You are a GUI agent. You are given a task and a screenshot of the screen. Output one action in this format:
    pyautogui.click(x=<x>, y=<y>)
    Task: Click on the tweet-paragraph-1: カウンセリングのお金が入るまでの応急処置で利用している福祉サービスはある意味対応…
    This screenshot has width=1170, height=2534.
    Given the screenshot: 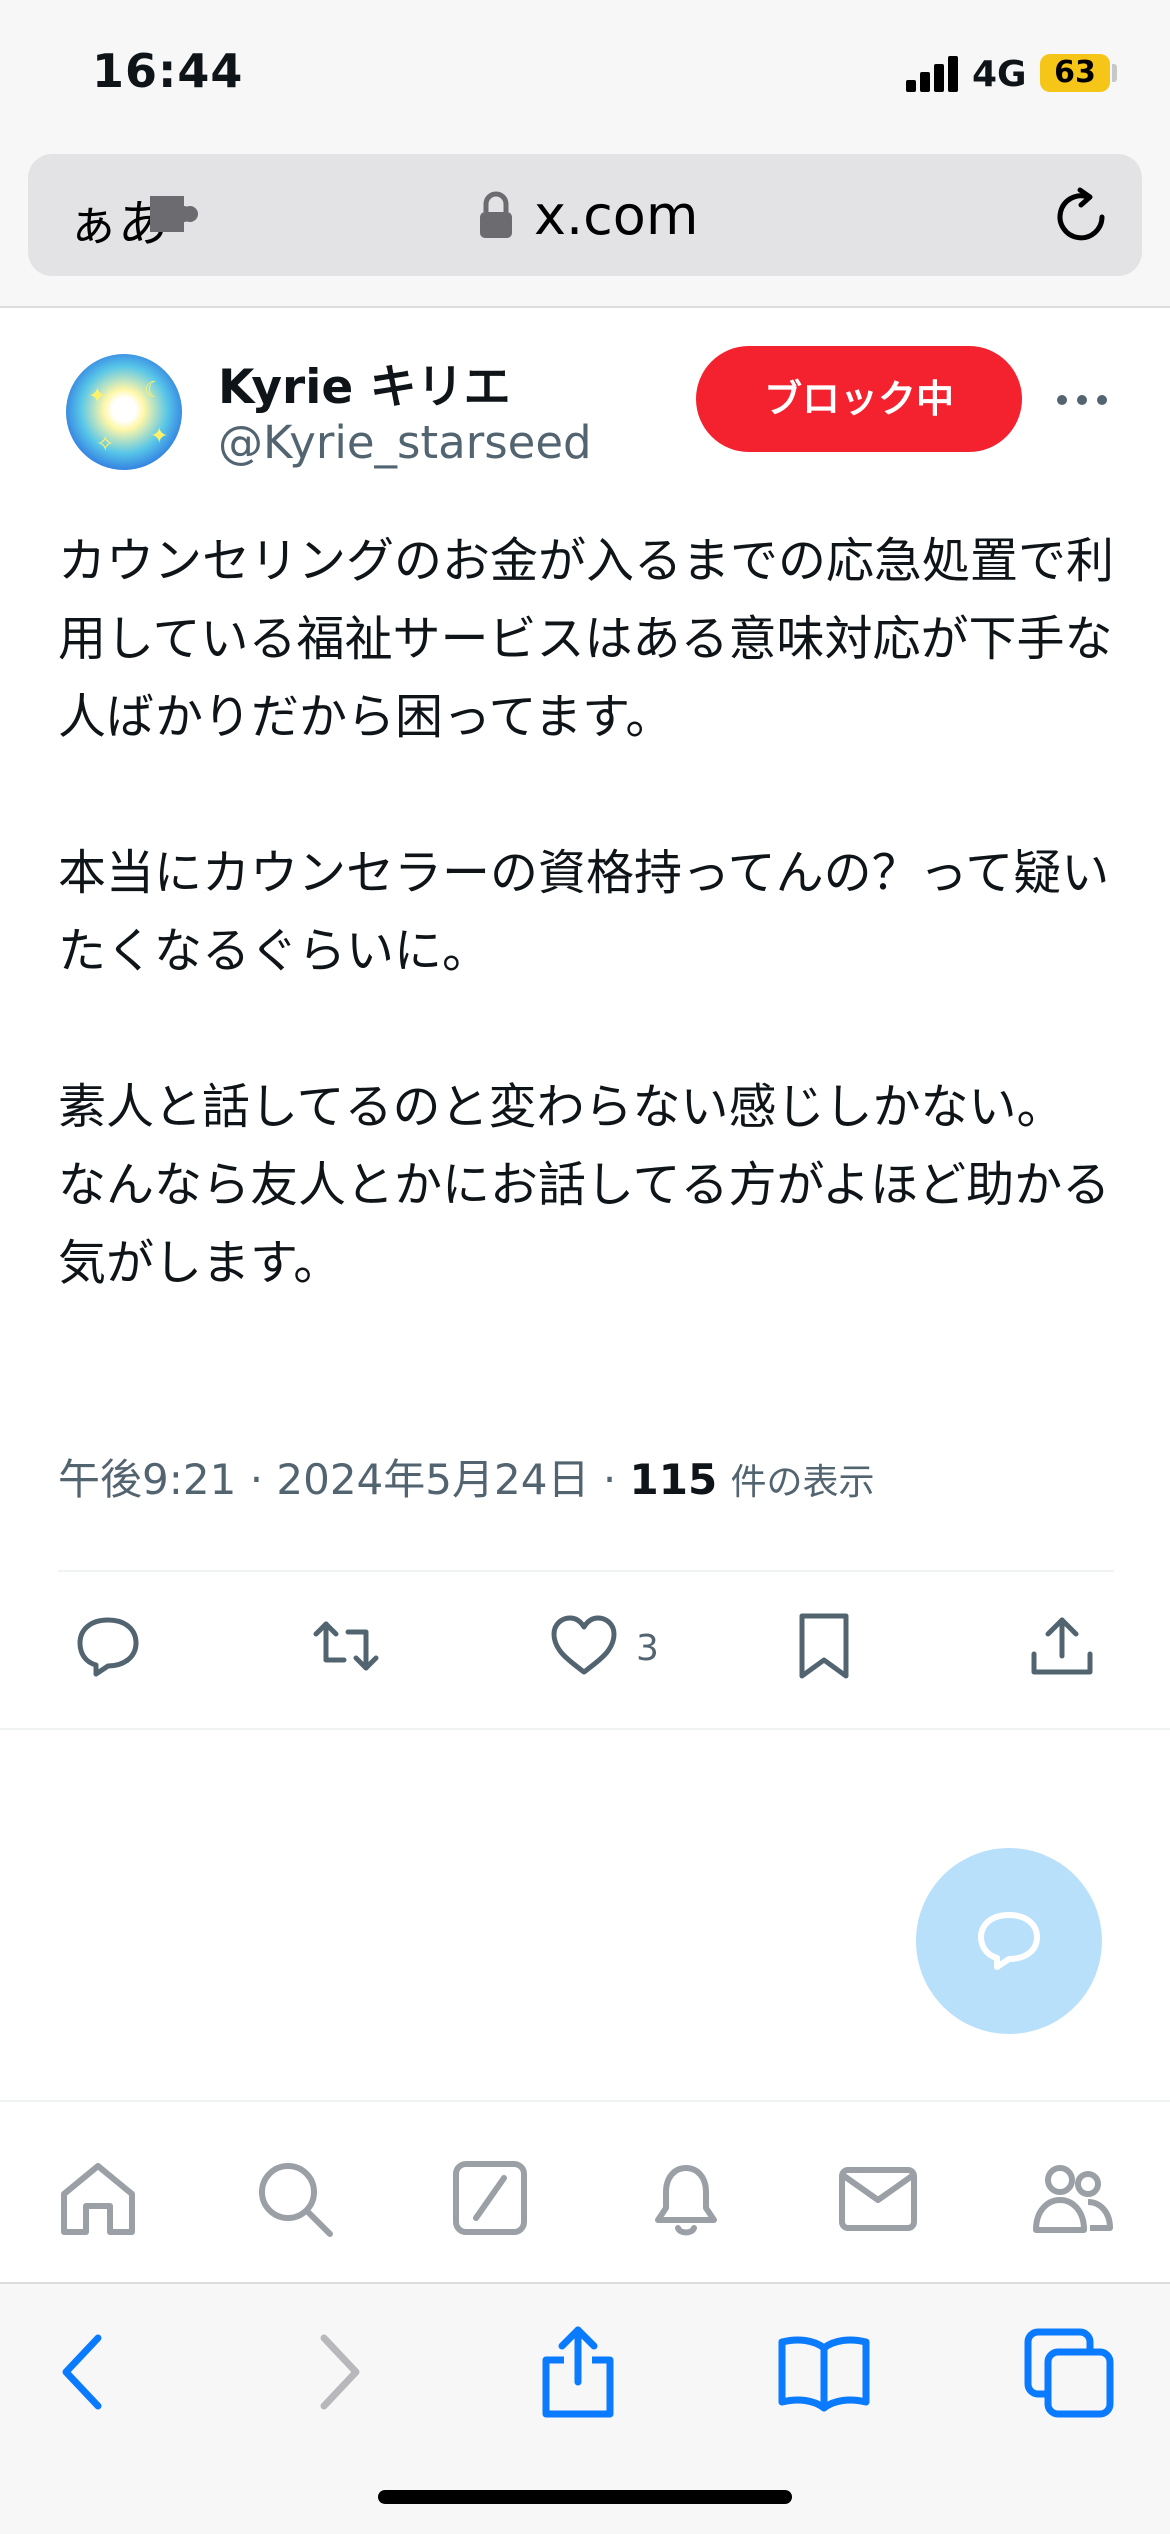 What is the action you would take?
    pyautogui.click(x=586, y=639)
    